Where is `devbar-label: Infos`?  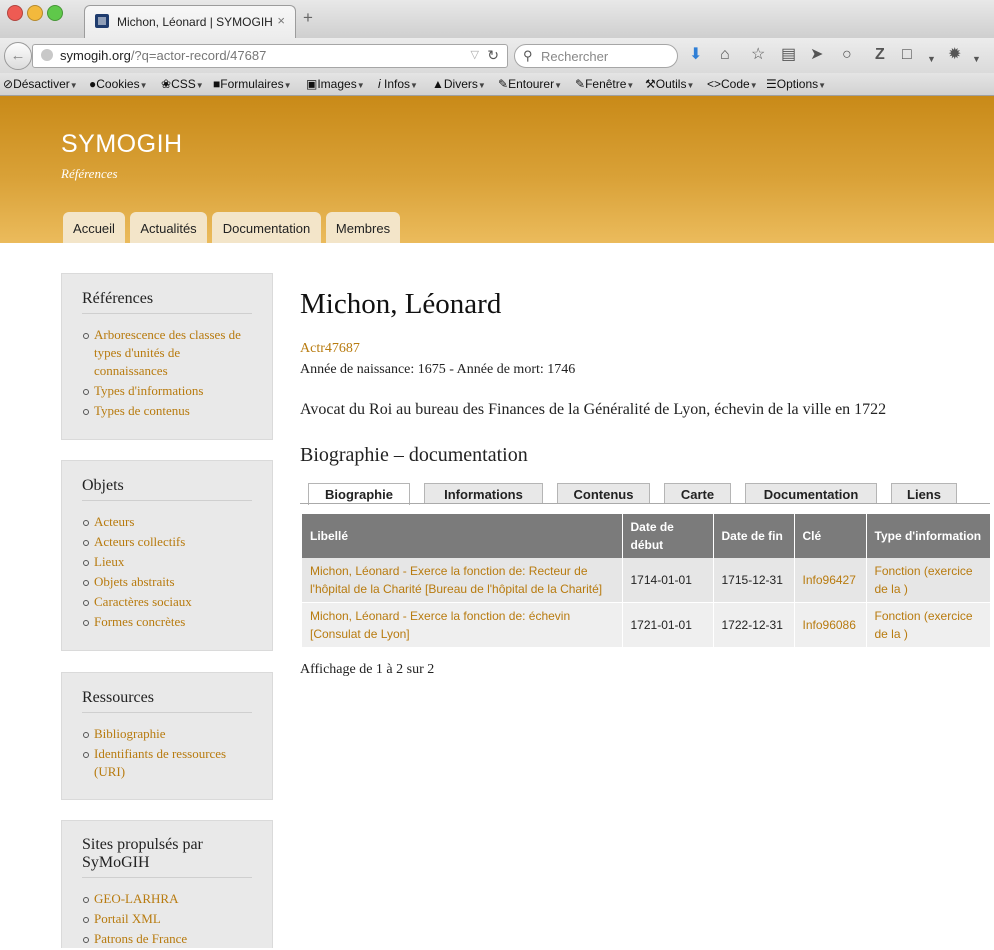
devbar-label: Infos is located at coordinates (397, 84).